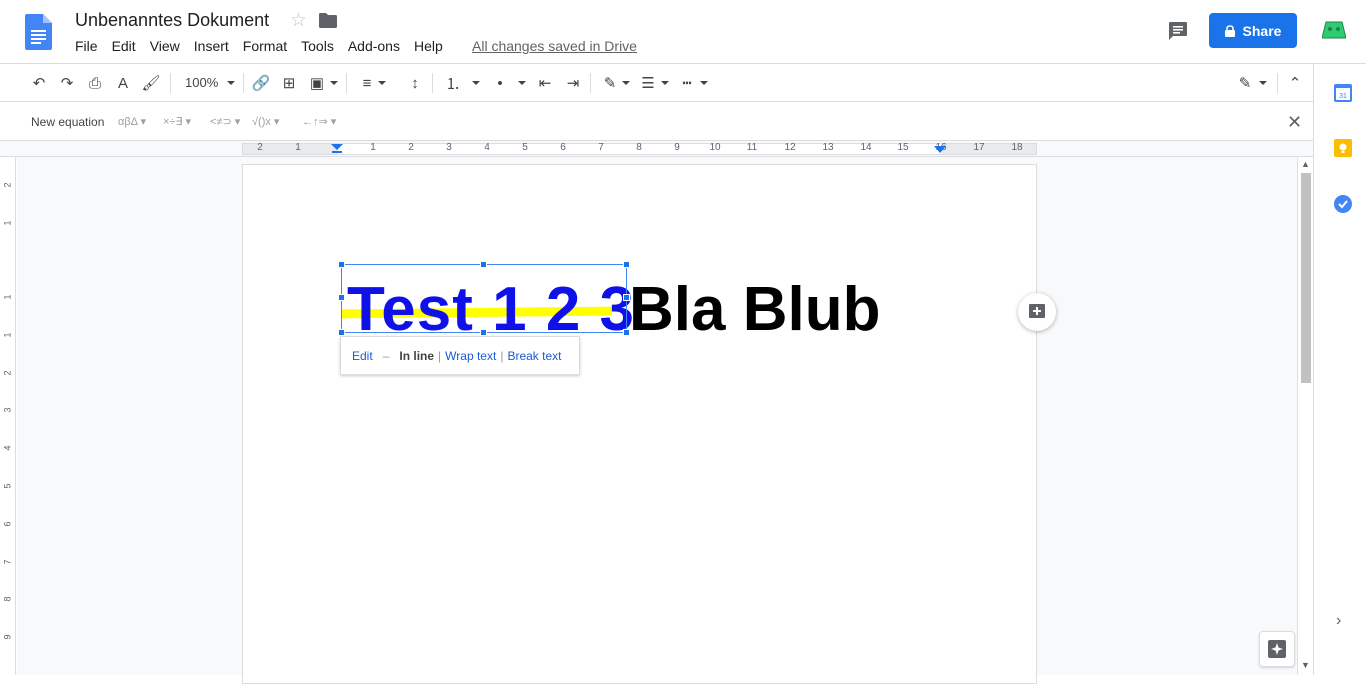  I want to click on scroll-down-icon: ▼, so click(1305, 665).